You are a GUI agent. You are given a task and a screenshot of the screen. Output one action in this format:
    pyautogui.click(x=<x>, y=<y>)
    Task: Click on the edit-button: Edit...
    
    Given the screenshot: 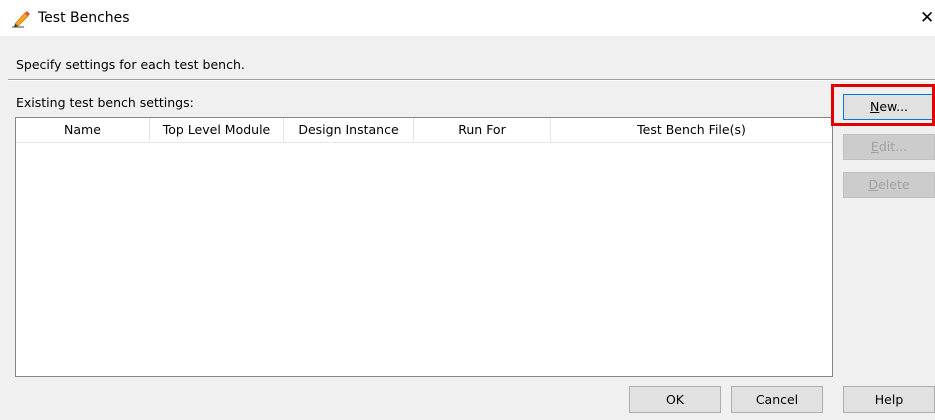 What is the action you would take?
    pyautogui.click(x=889, y=147)
    